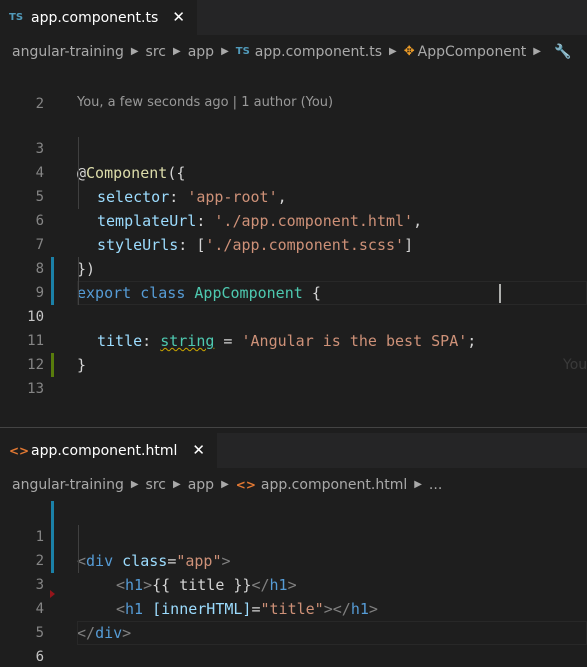 This screenshot has height=667, width=587. Describe the element at coordinates (409, 51) in the screenshot. I see `class-icon: ✥` at that location.